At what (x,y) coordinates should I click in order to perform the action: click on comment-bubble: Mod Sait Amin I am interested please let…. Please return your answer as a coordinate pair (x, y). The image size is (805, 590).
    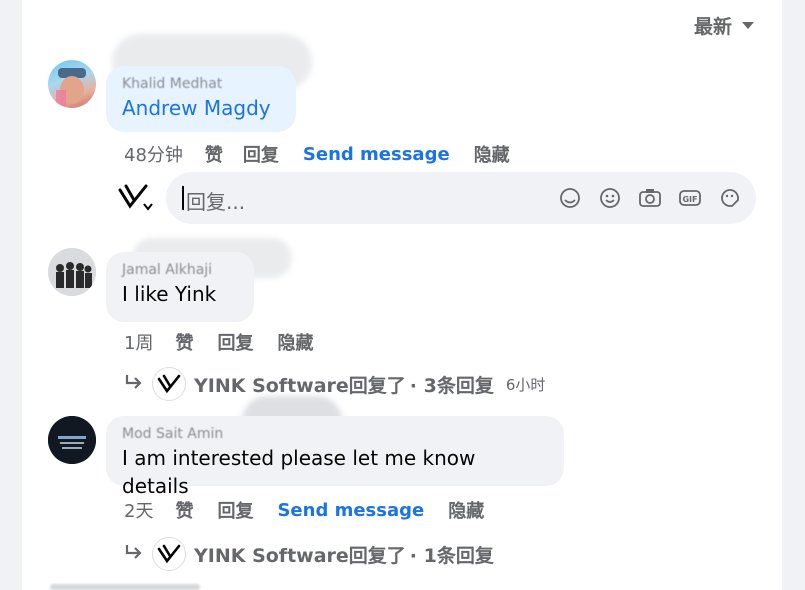
    Looking at the image, I should click on (335, 457).